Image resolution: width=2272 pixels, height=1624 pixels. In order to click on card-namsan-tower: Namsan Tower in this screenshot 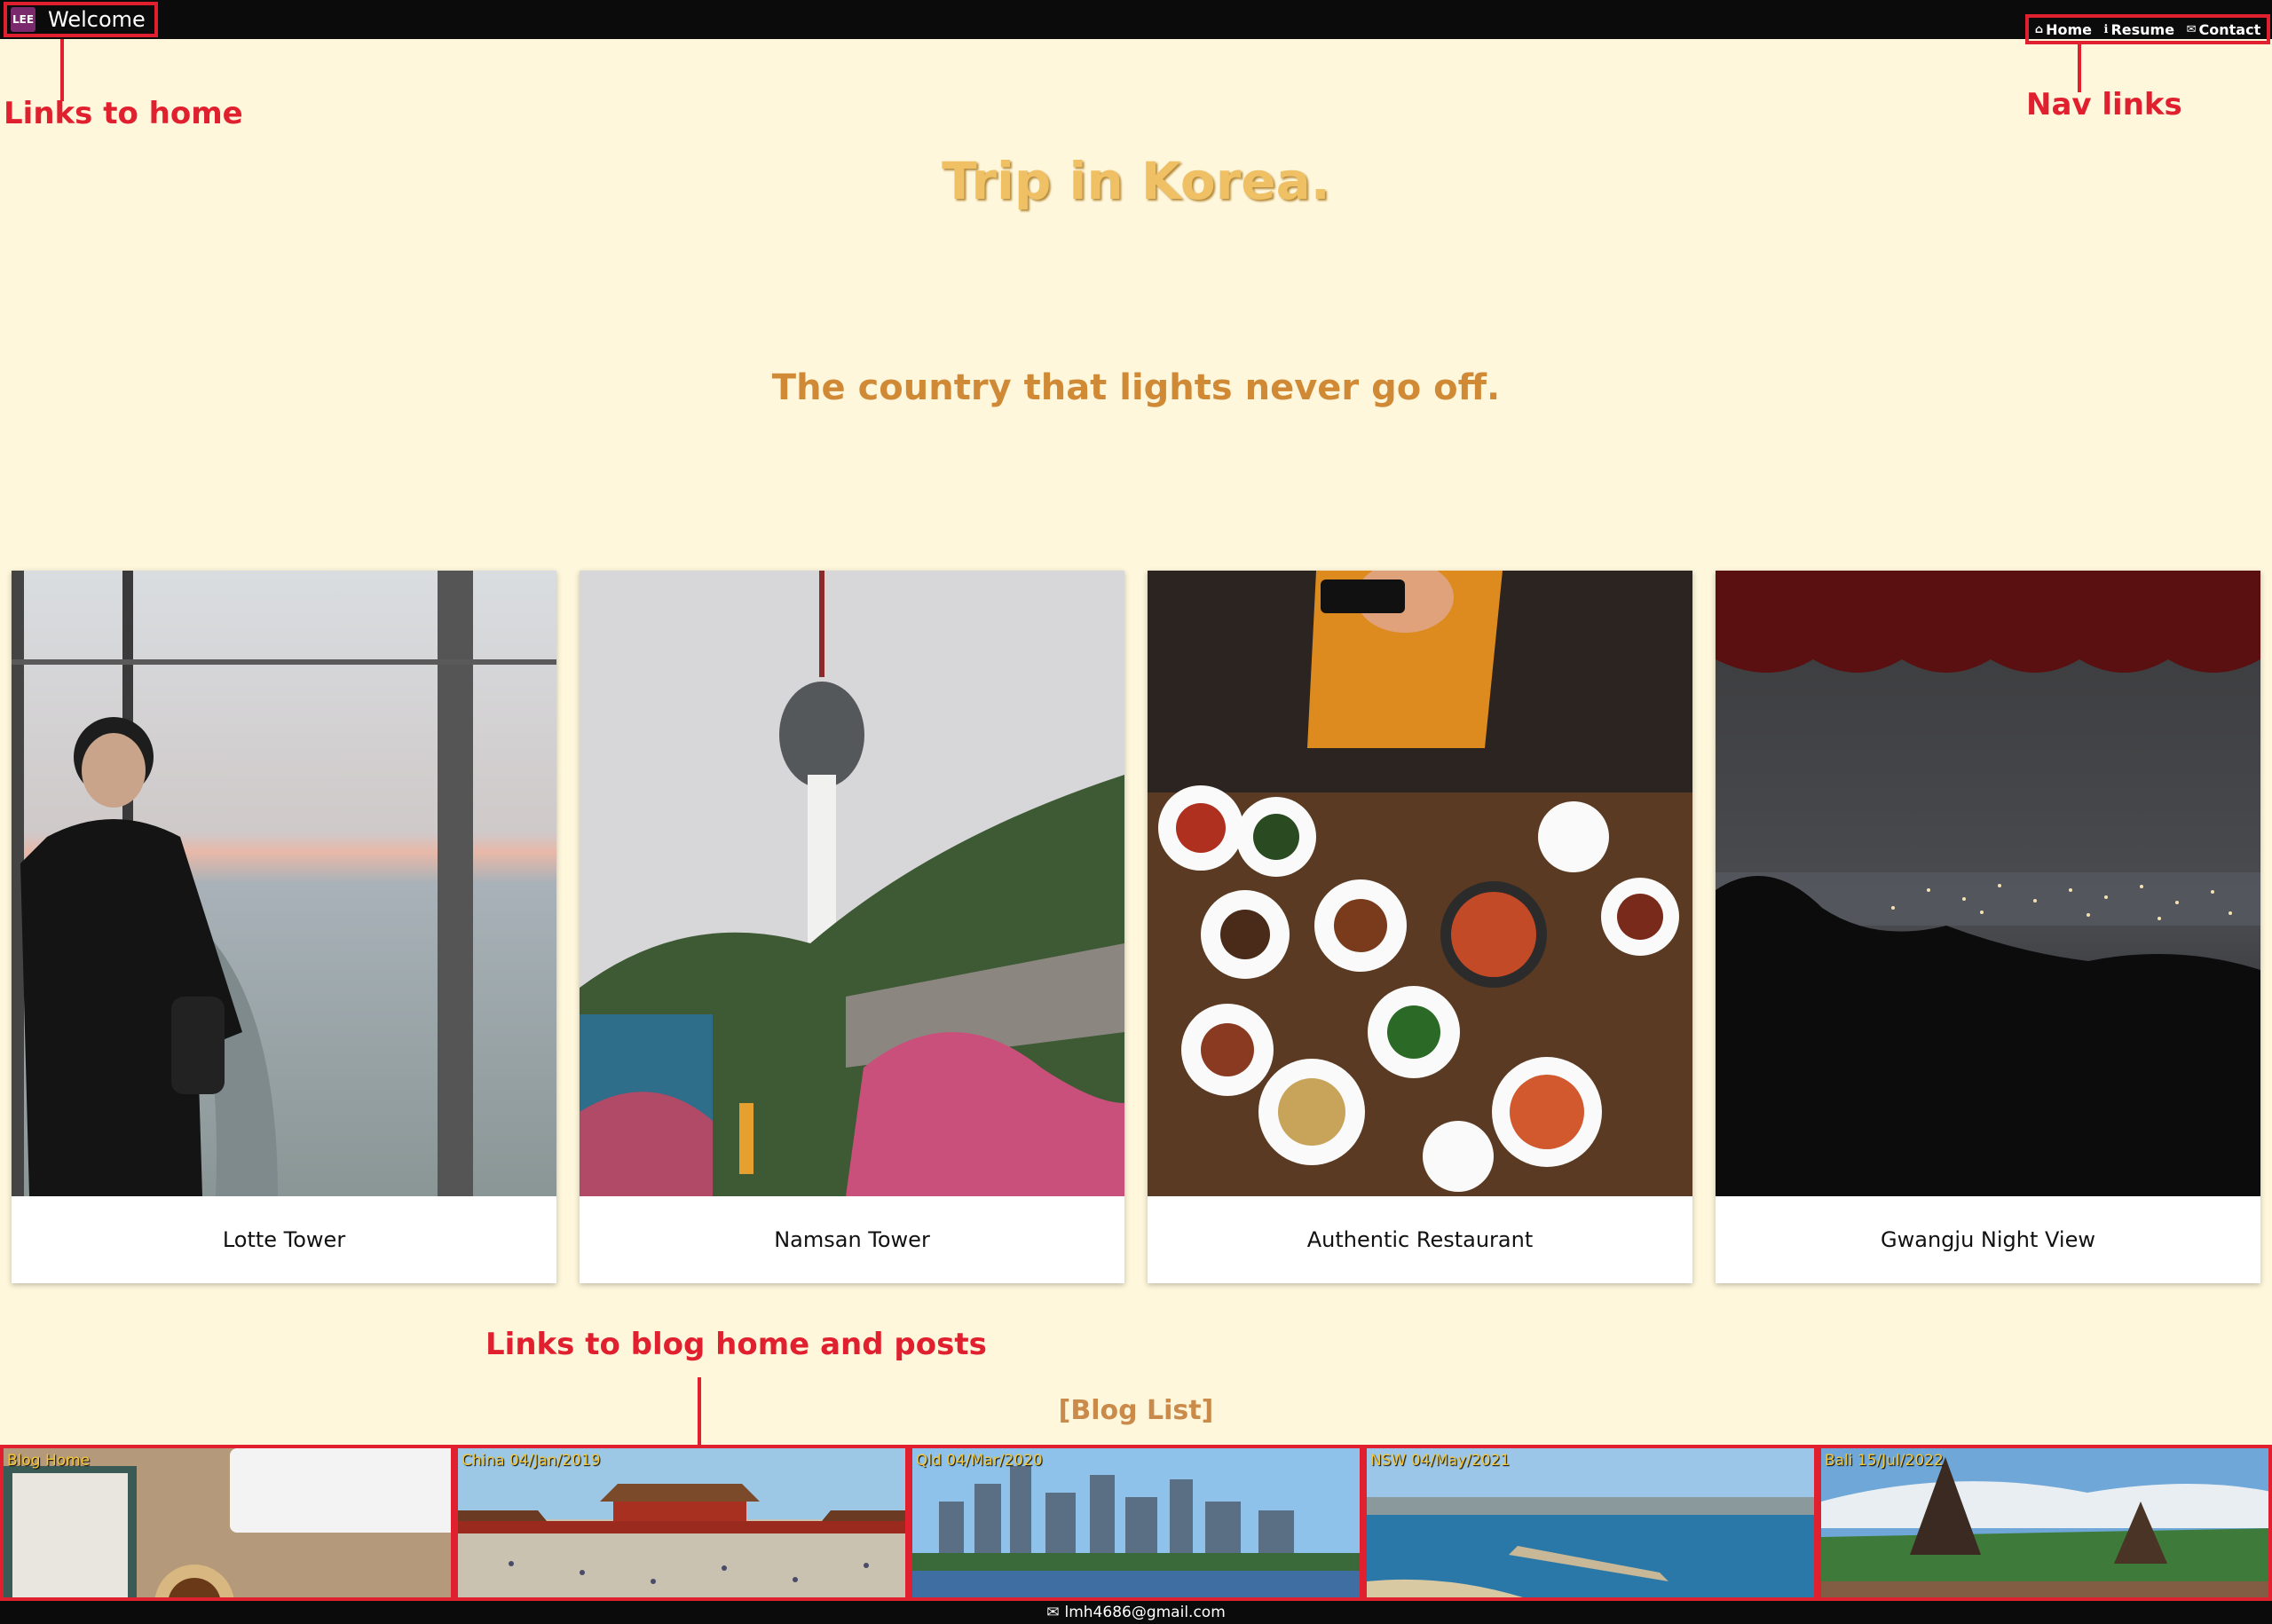, I will do `click(852, 927)`.